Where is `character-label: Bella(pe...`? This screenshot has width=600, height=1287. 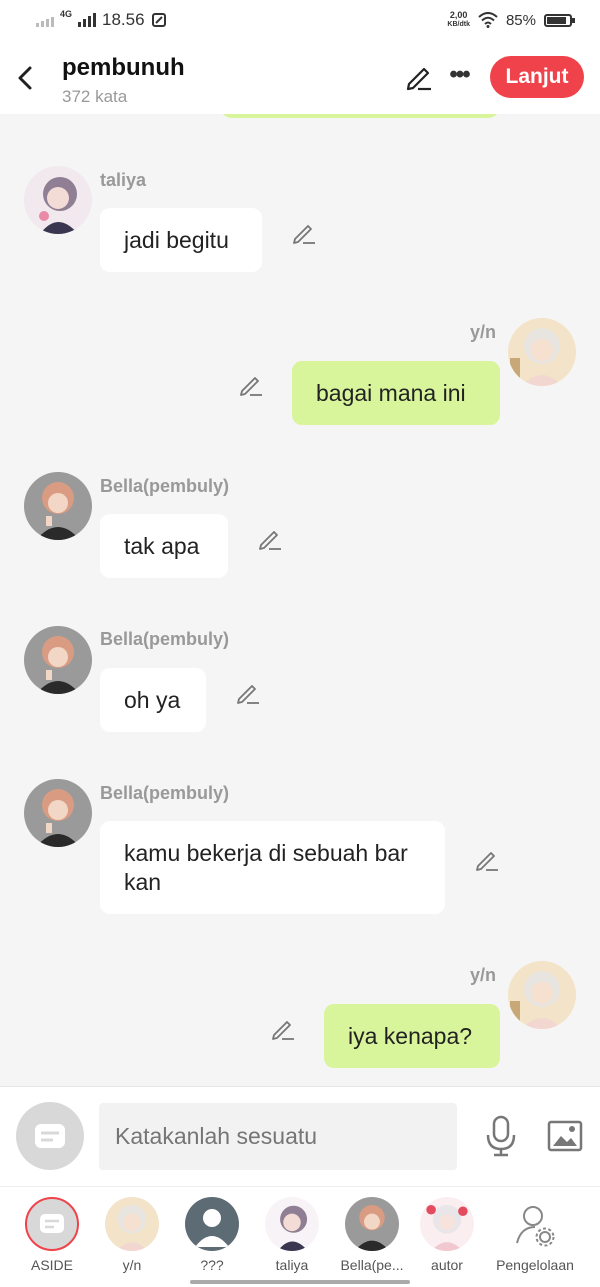 character-label: Bella(pe... is located at coordinates (372, 1265).